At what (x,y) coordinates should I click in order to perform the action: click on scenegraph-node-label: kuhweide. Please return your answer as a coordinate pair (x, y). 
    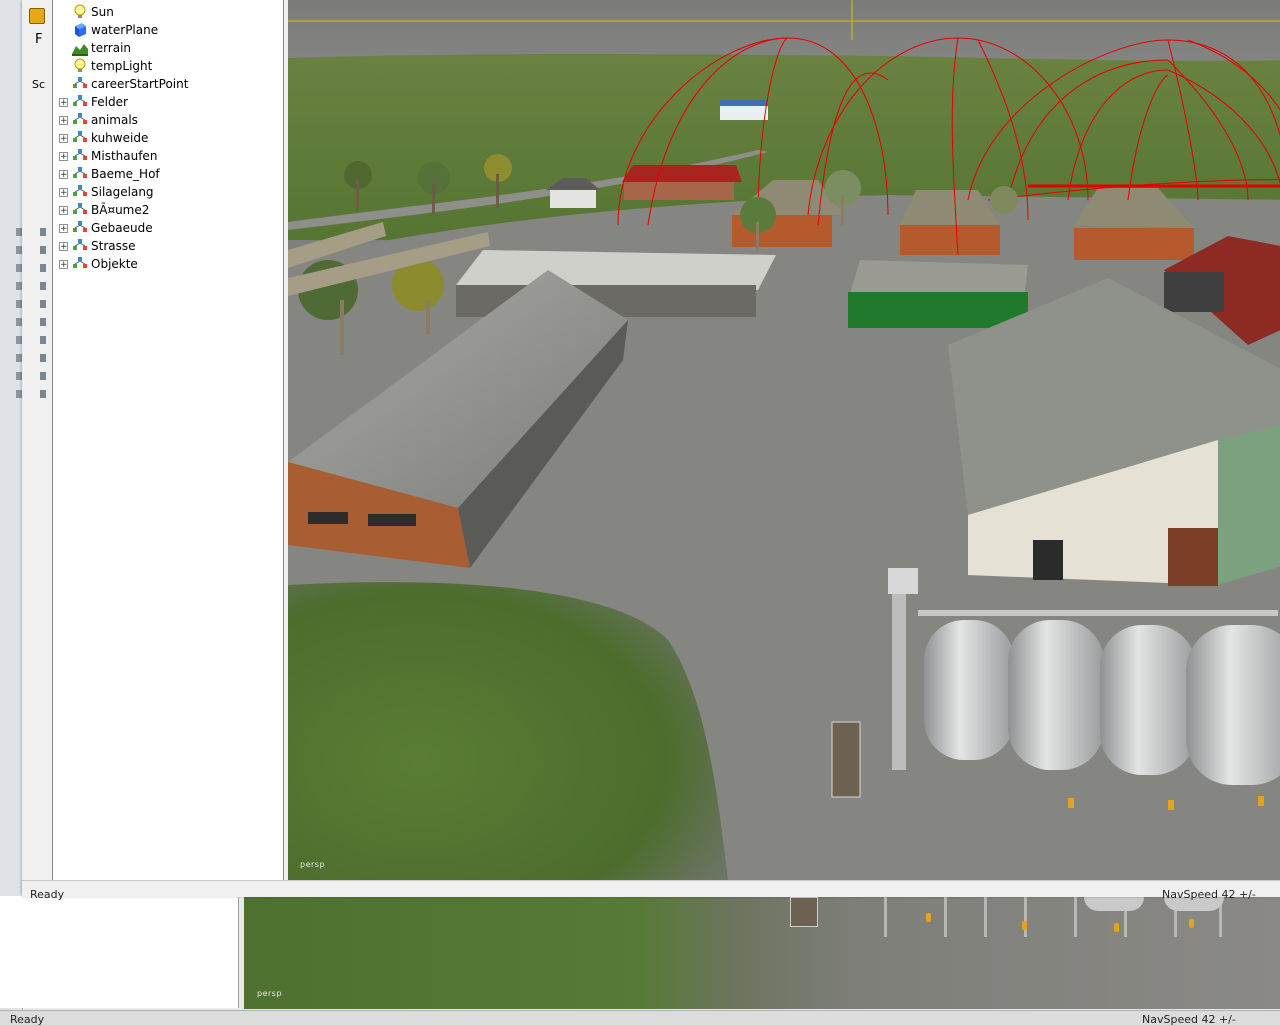
    Looking at the image, I should click on (120, 138).